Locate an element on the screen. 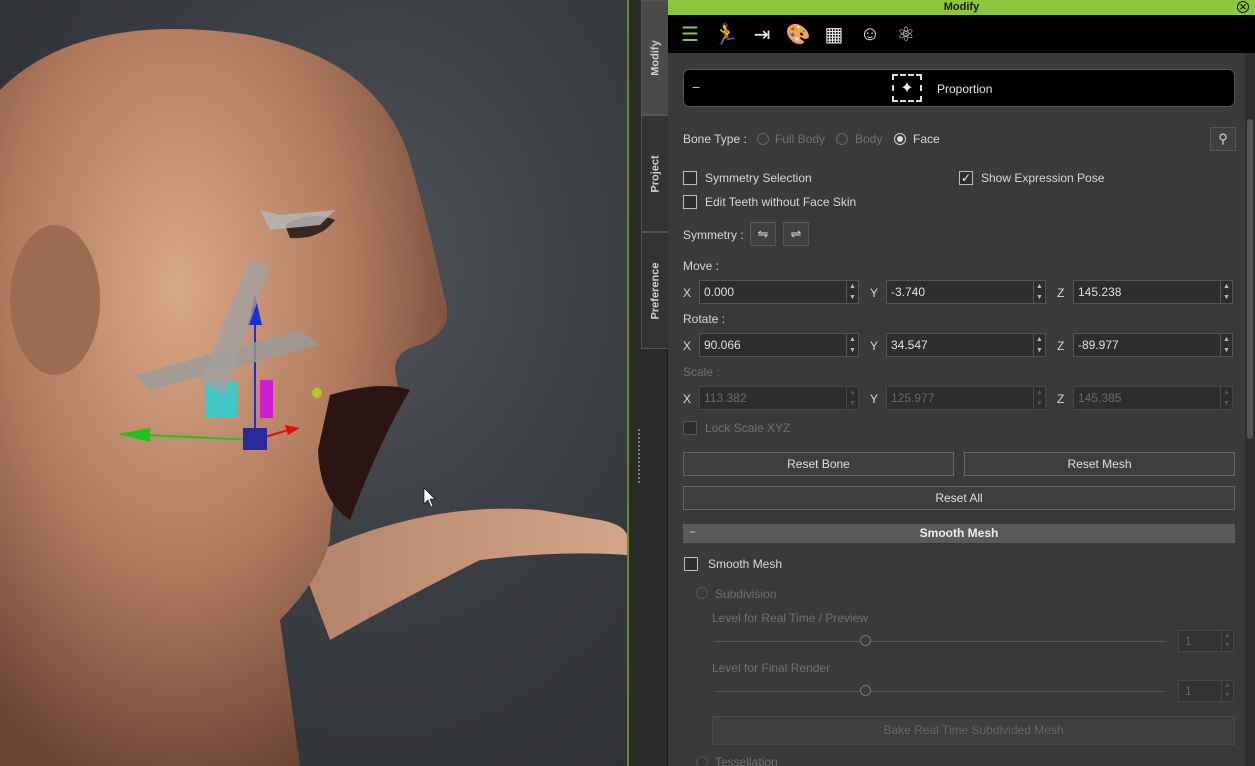 This screenshot has width=1255, height=766. radio-full-body is located at coordinates (763, 139).